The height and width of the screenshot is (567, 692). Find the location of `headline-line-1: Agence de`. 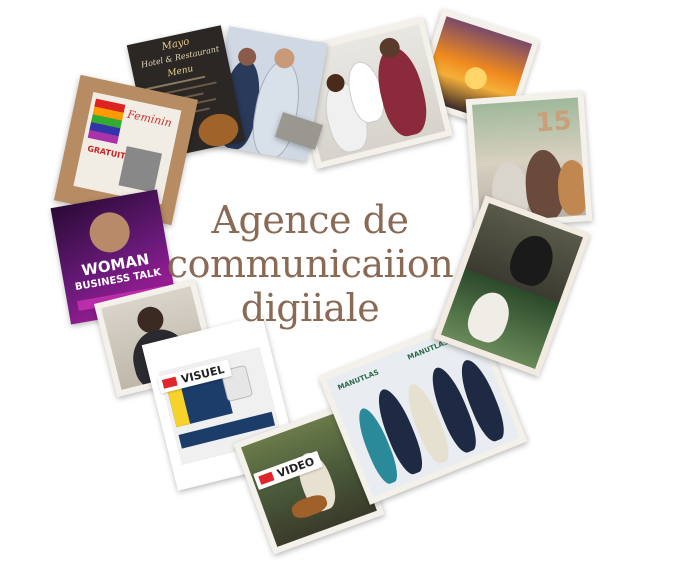

headline-line-1: Agence de is located at coordinates (310, 220).